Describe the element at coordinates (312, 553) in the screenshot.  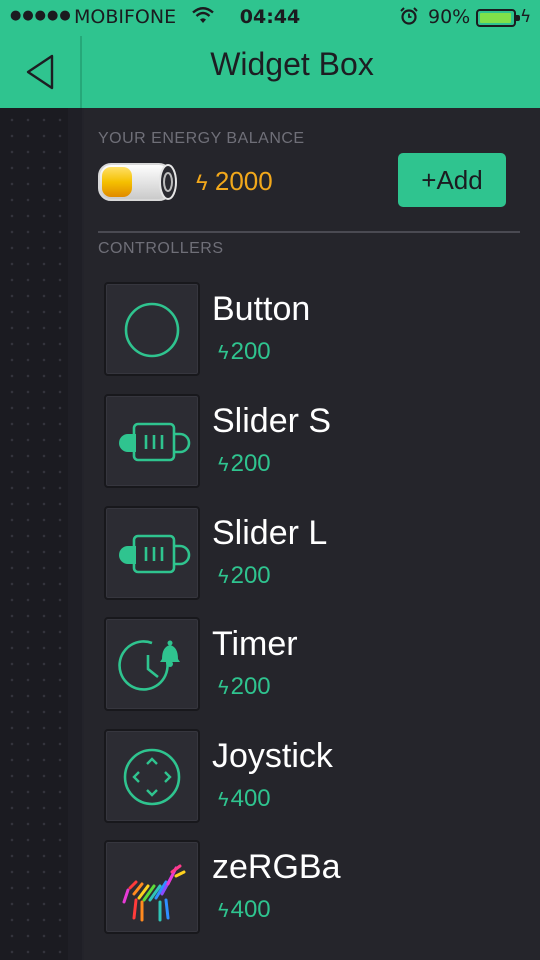
I see `widget-item-slider-l: Slider L ϟ200` at that location.